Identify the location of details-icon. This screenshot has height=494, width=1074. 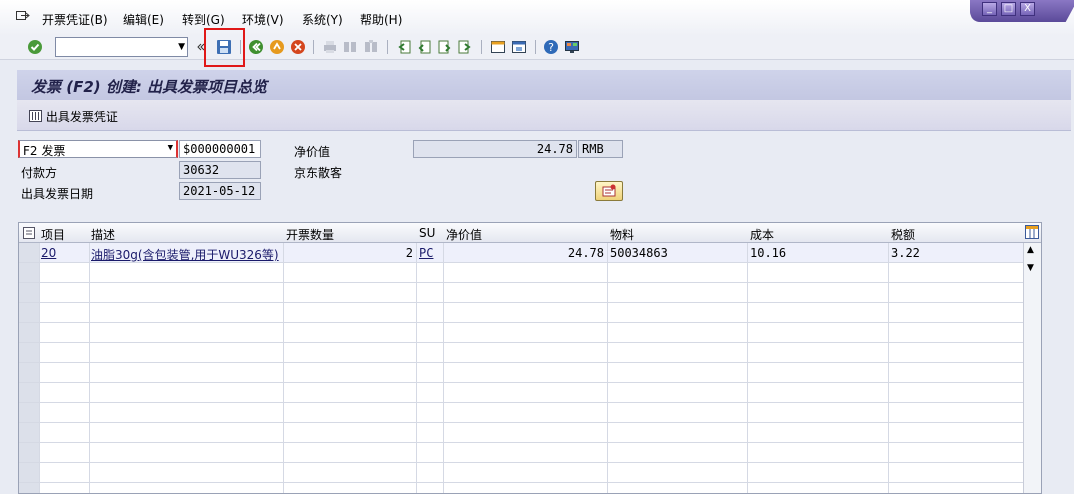
(609, 190).